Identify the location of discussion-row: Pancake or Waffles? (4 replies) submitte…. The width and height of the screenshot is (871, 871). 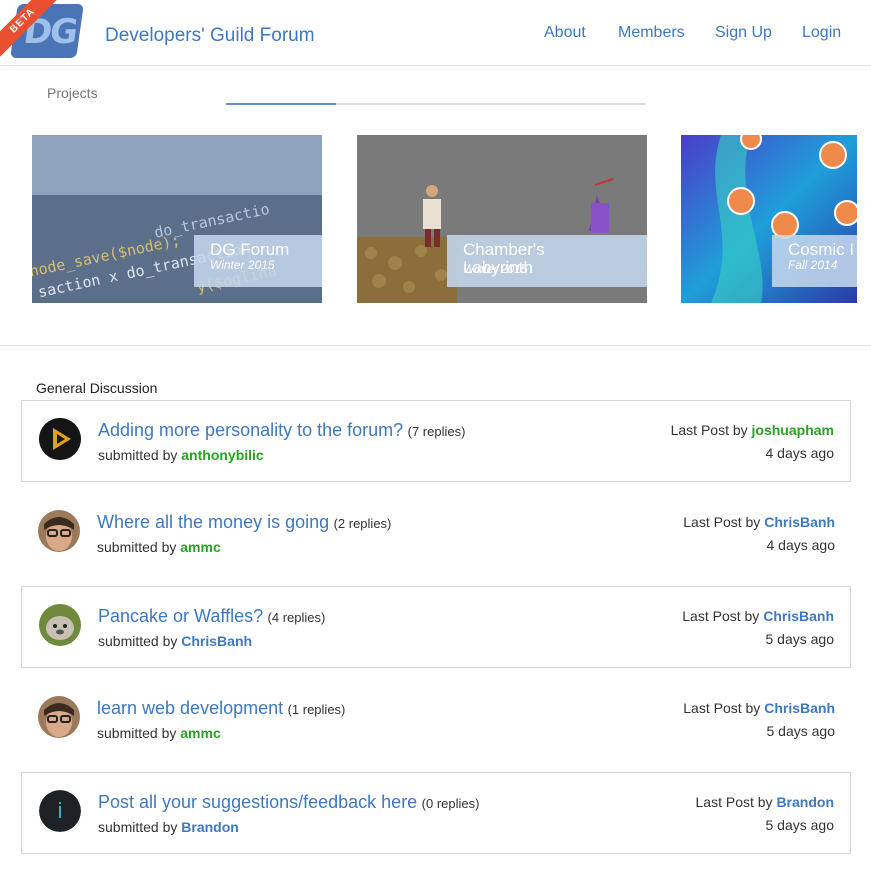
(436, 627).